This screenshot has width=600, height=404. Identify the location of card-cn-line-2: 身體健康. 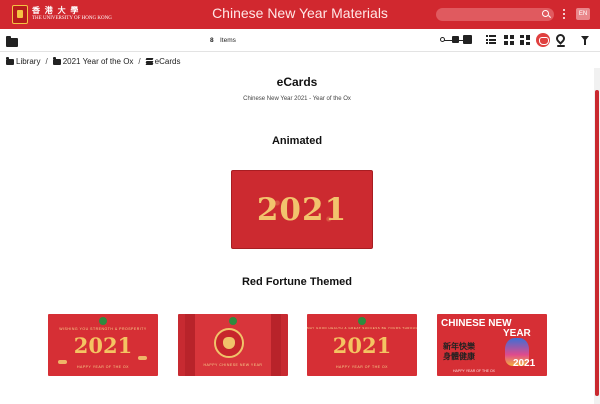
(459, 356).